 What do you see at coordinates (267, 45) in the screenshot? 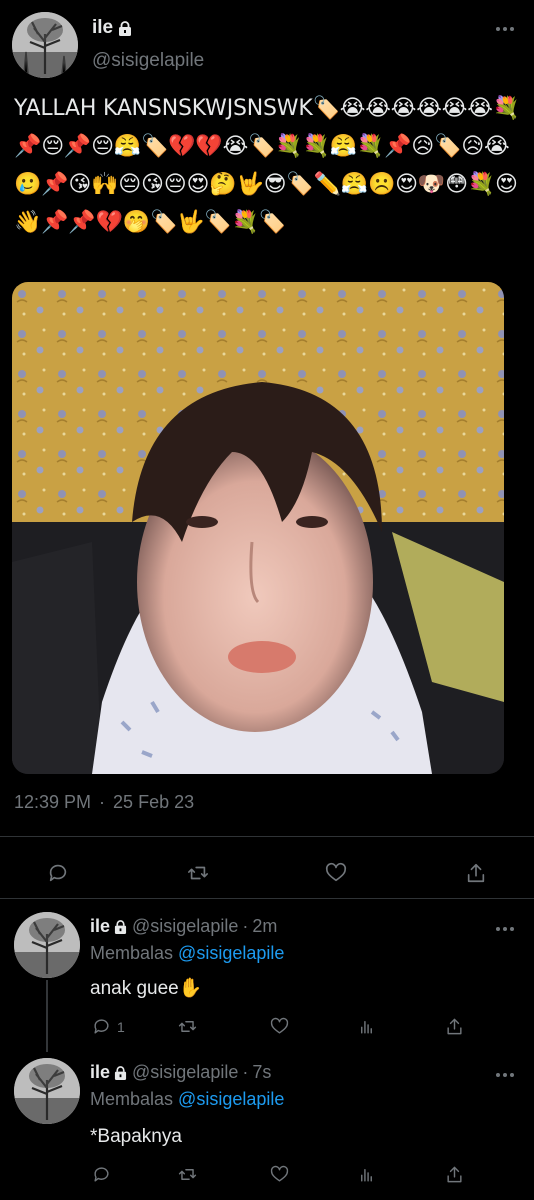
I see `tweet-header: ile @sisigelapile` at bounding box center [267, 45].